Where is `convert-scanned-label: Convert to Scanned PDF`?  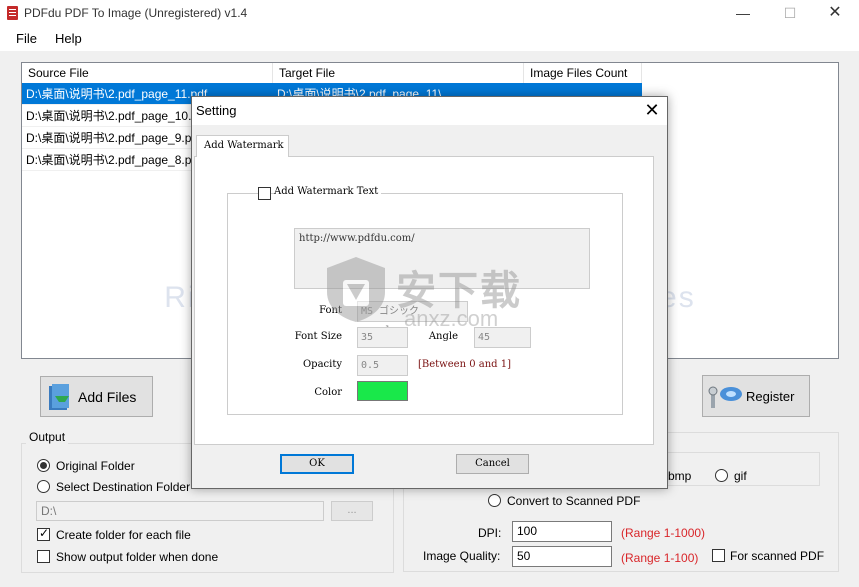 convert-scanned-label: Convert to Scanned PDF is located at coordinates (574, 501).